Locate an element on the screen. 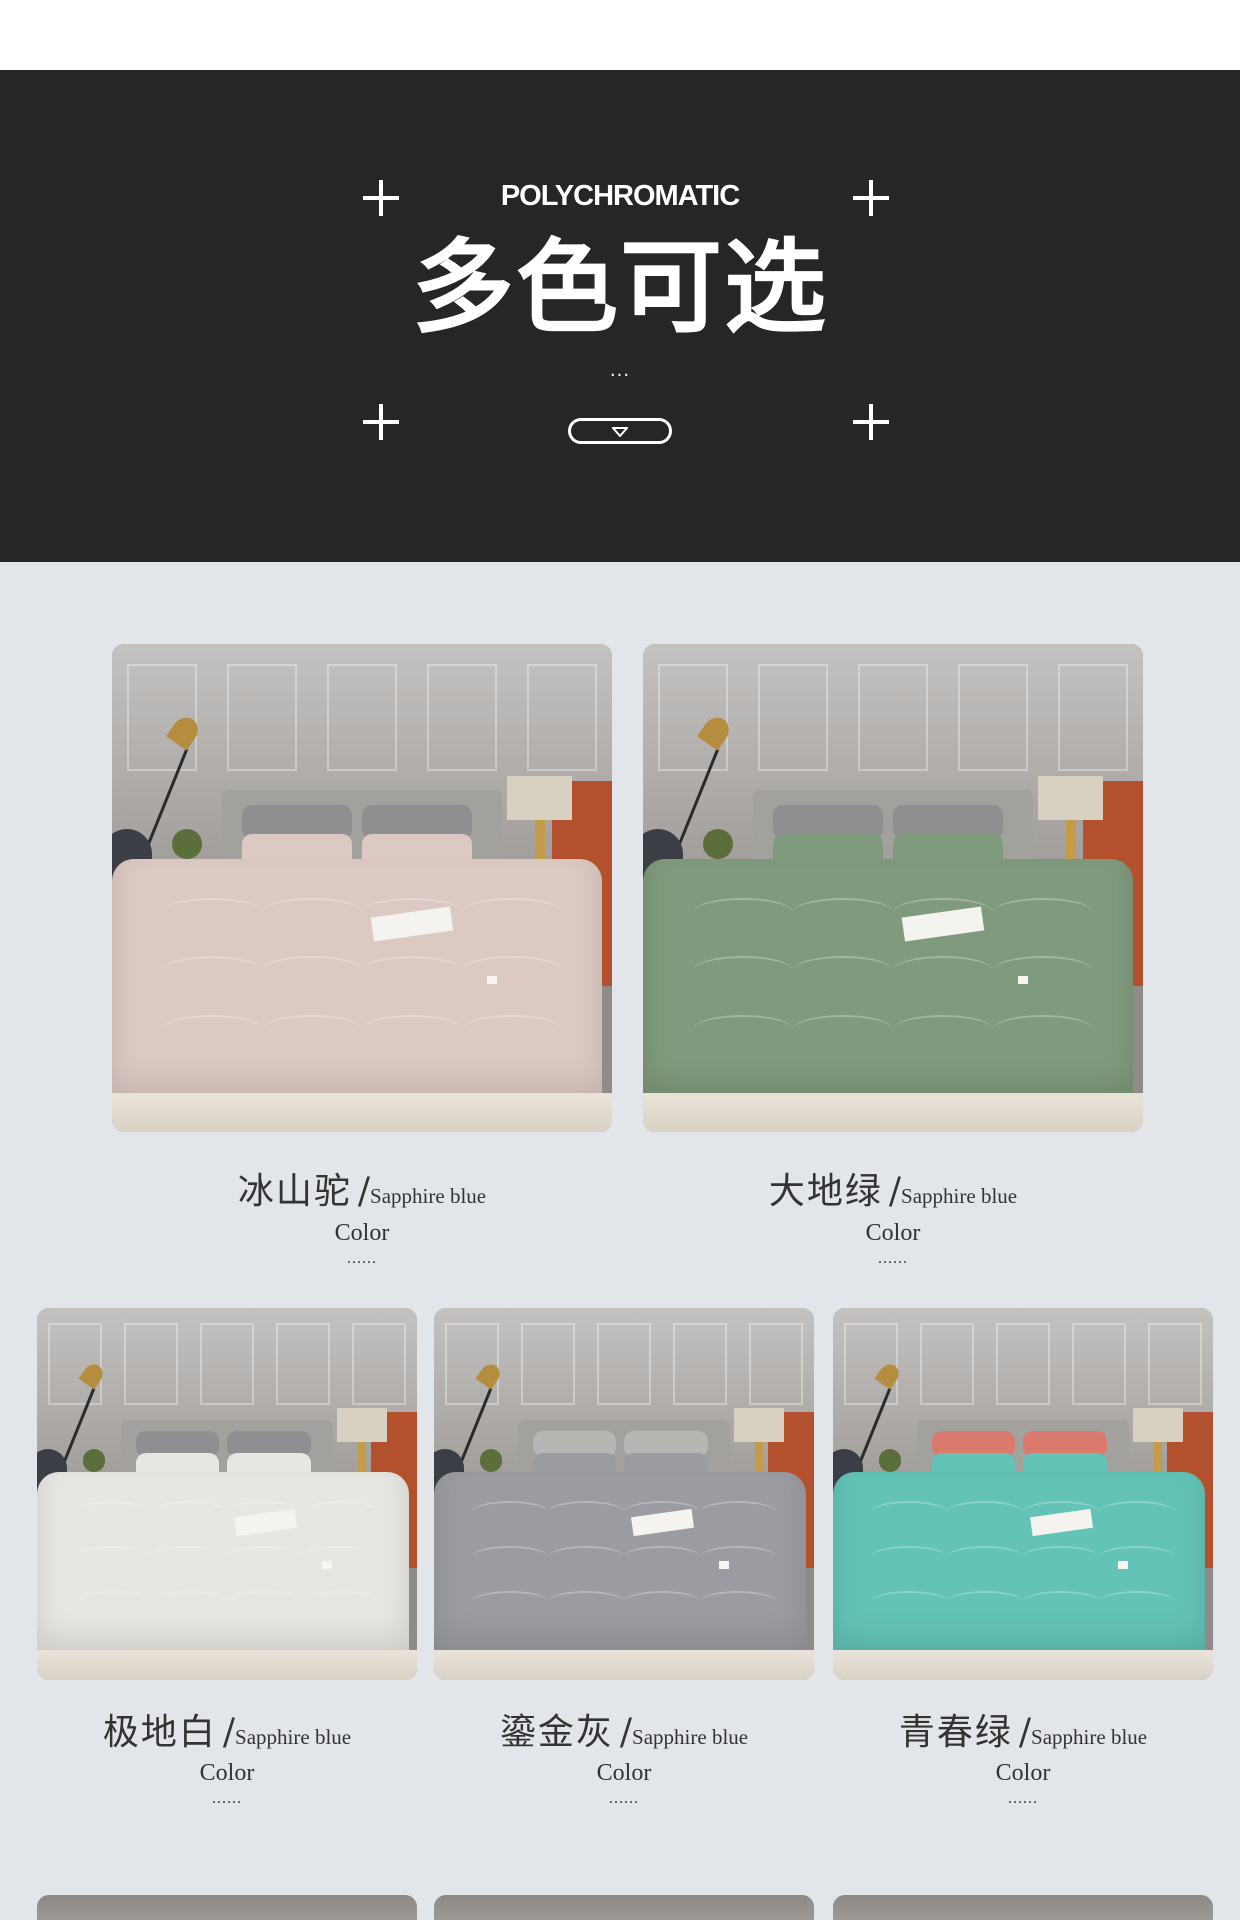 The width and height of the screenshot is (1240, 1920). product-caption: 青春绿/Sapphire blue is located at coordinates (1023, 1729).